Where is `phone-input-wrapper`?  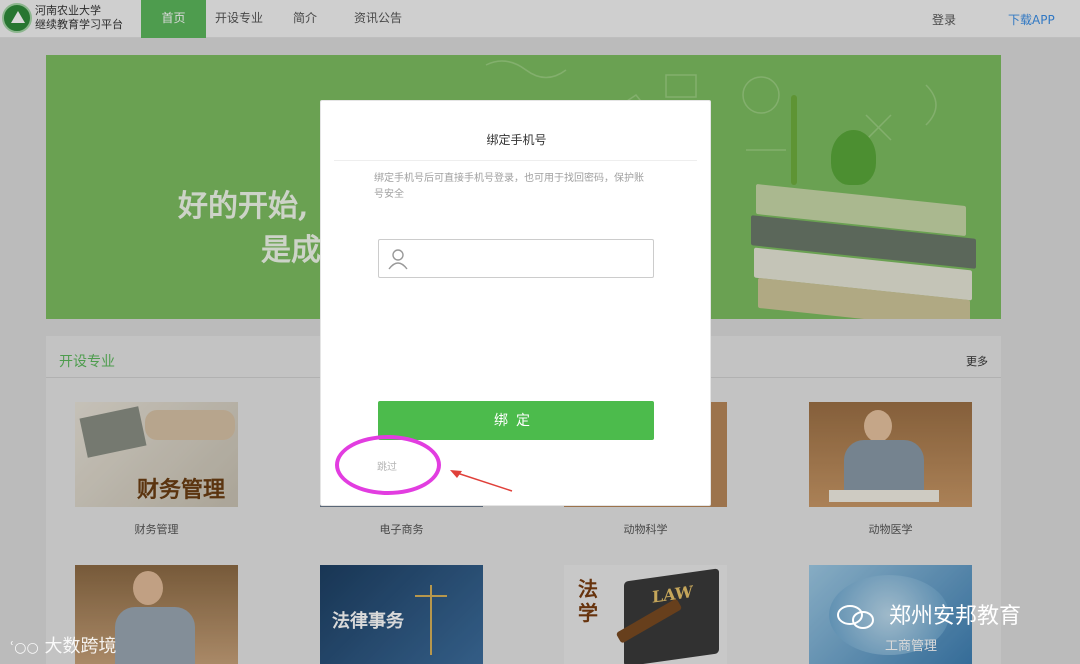
phone-input-wrapper is located at coordinates (516, 258).